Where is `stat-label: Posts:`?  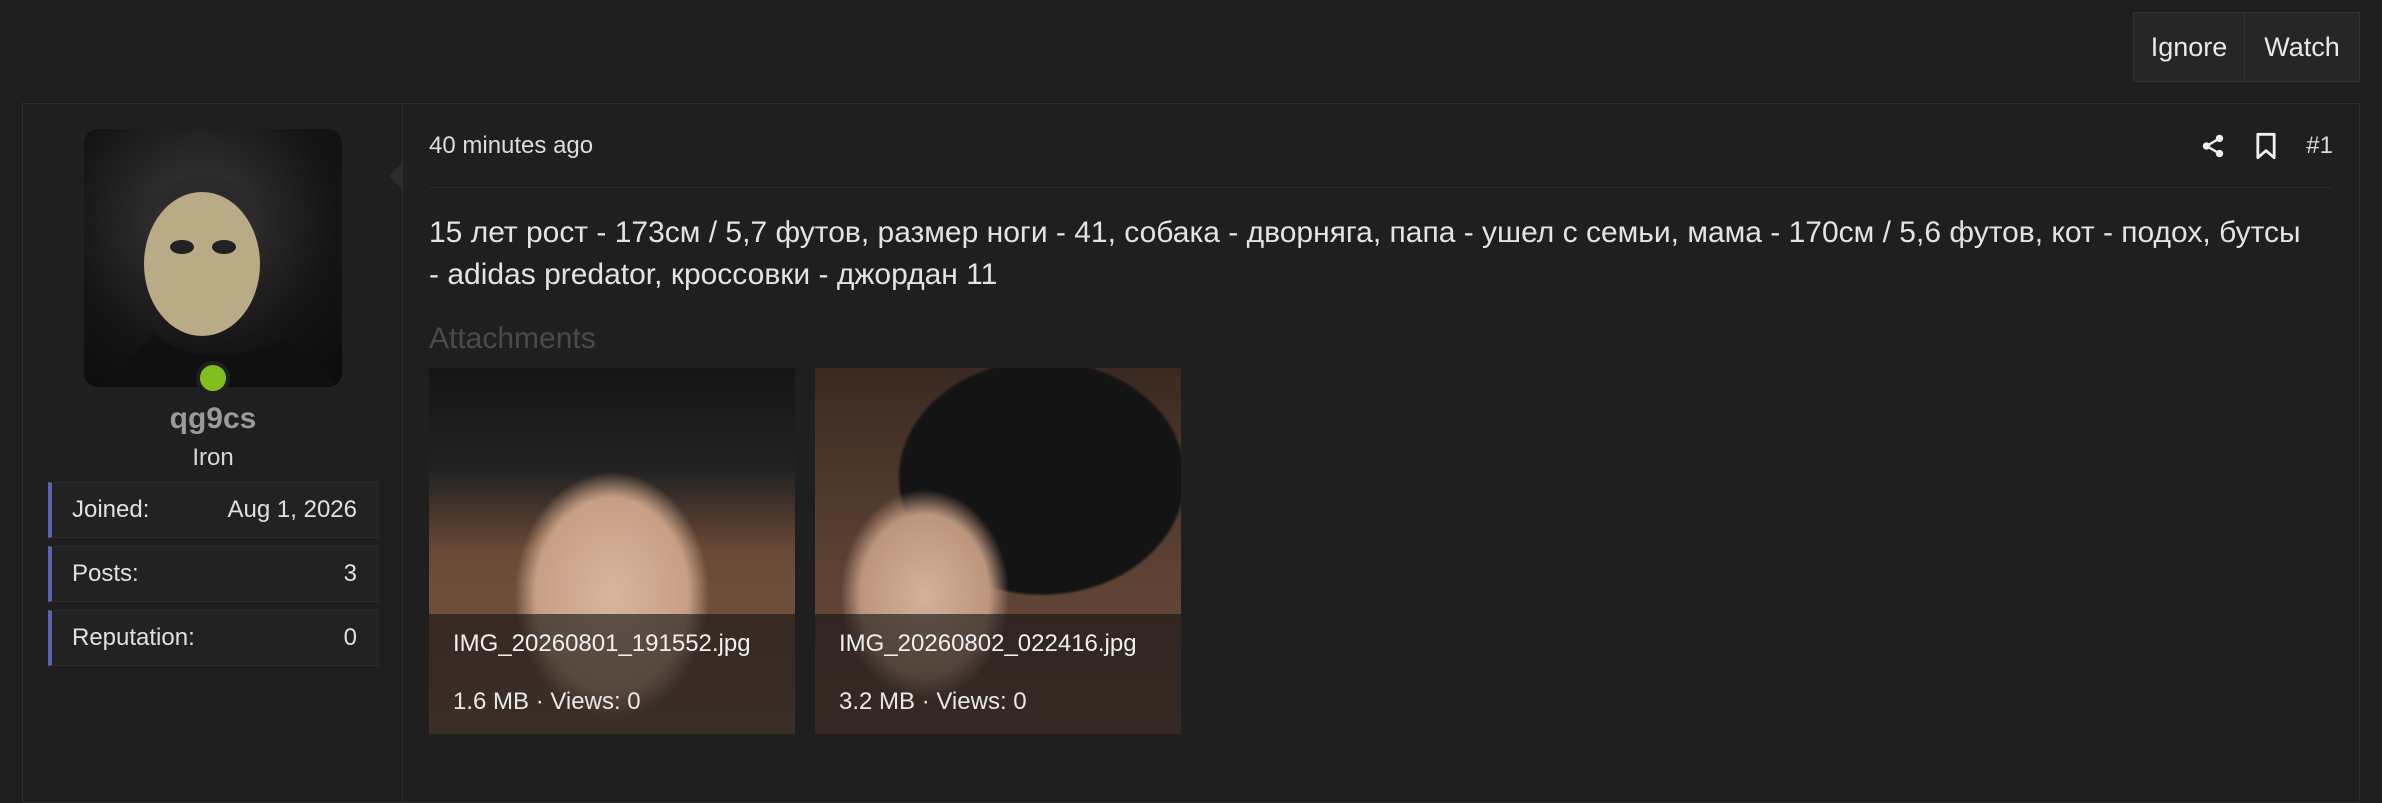
stat-label: Posts: is located at coordinates (105, 573).